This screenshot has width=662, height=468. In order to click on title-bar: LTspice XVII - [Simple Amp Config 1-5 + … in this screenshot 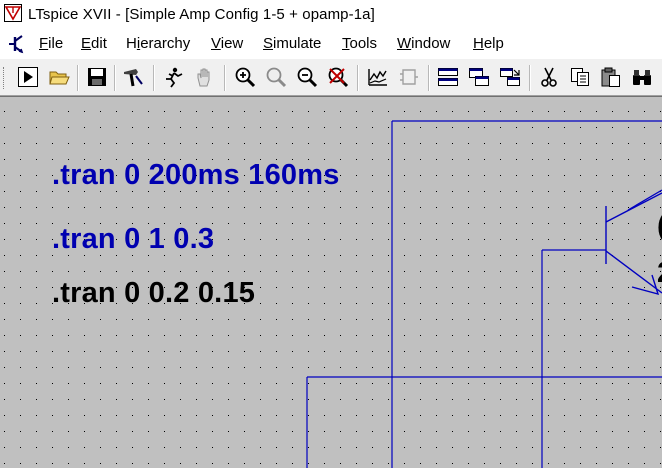, I will do `click(331, 15)`.